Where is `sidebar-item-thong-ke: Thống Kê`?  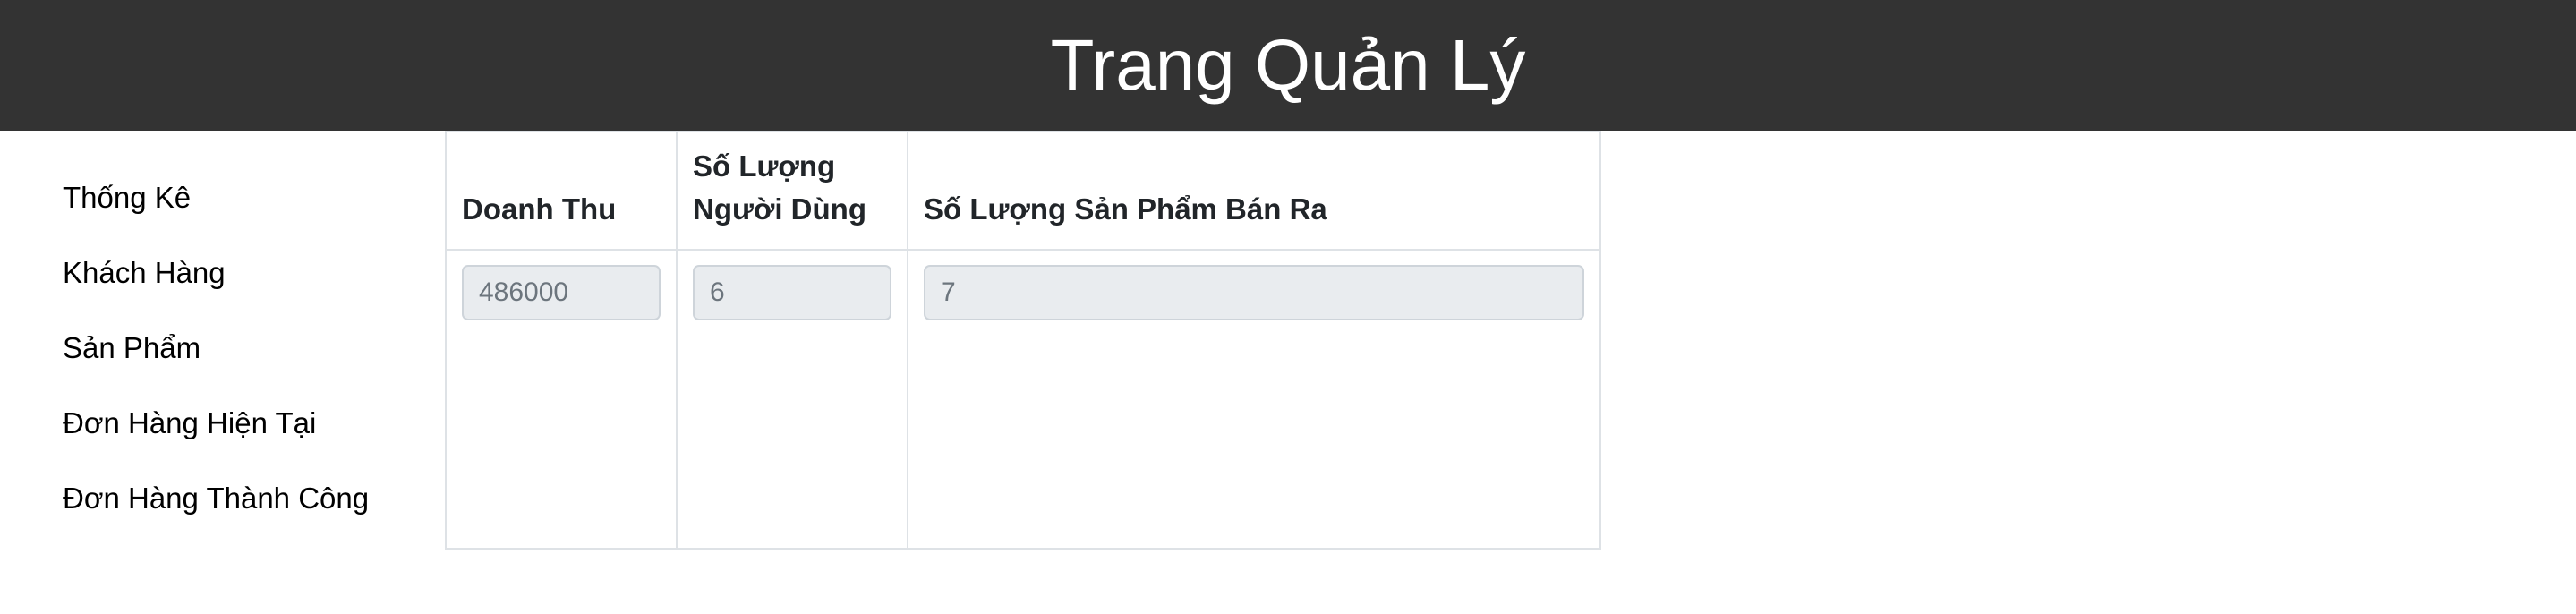
sidebar-item-thong-ke: Thống Kê is located at coordinates (251, 216).